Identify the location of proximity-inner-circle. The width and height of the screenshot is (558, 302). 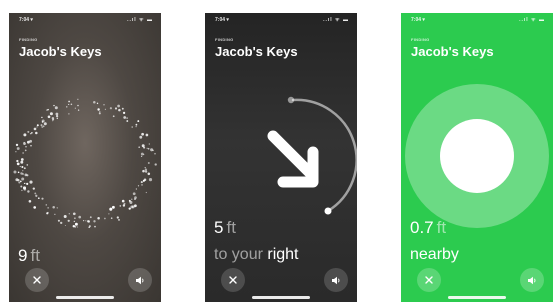
(477, 156).